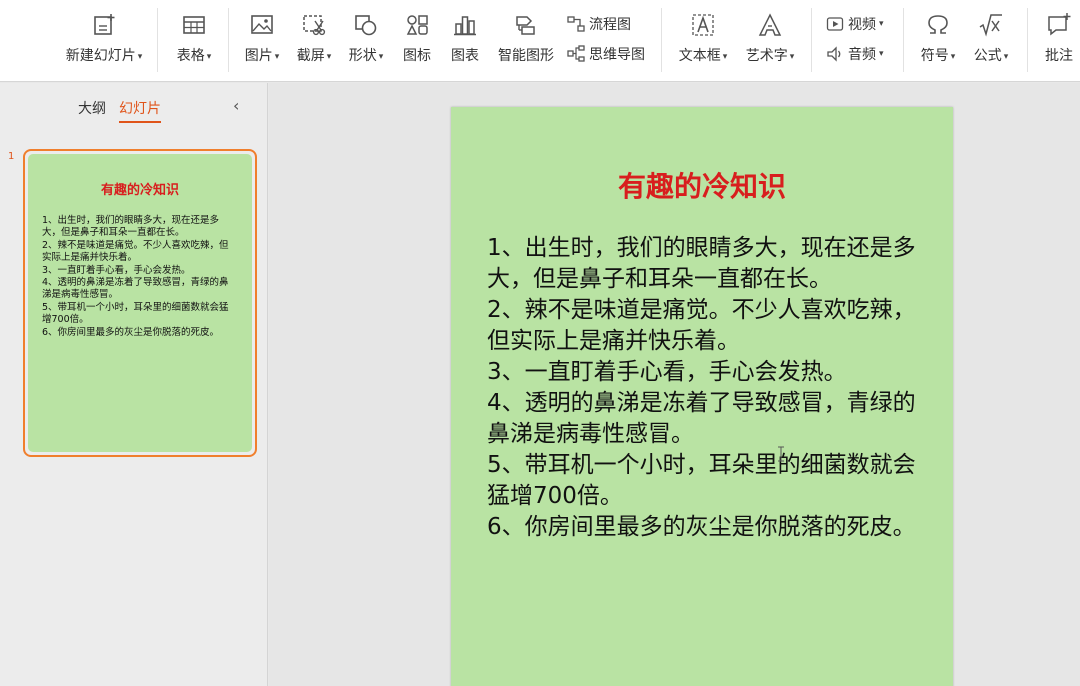  I want to click on collapse-panel-button: ‹, so click(236, 105).